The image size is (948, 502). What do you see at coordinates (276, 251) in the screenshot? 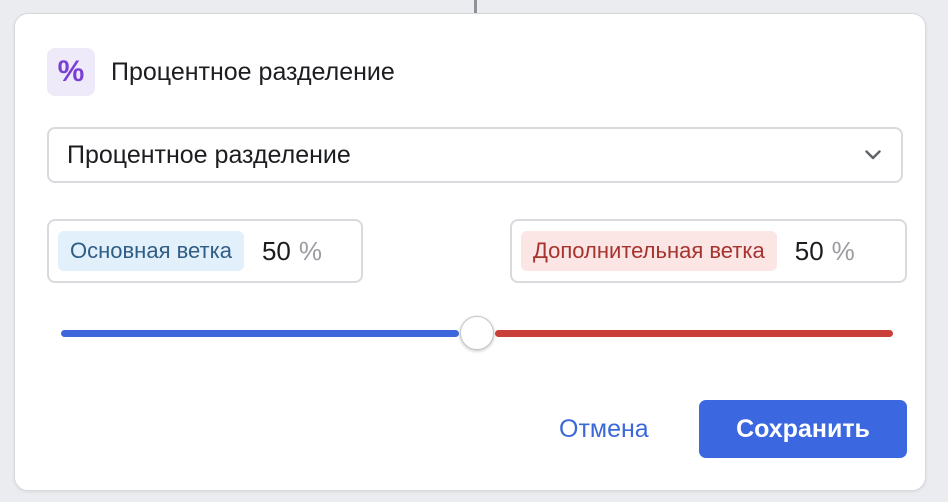
I see `main-branch-percent: 50` at bounding box center [276, 251].